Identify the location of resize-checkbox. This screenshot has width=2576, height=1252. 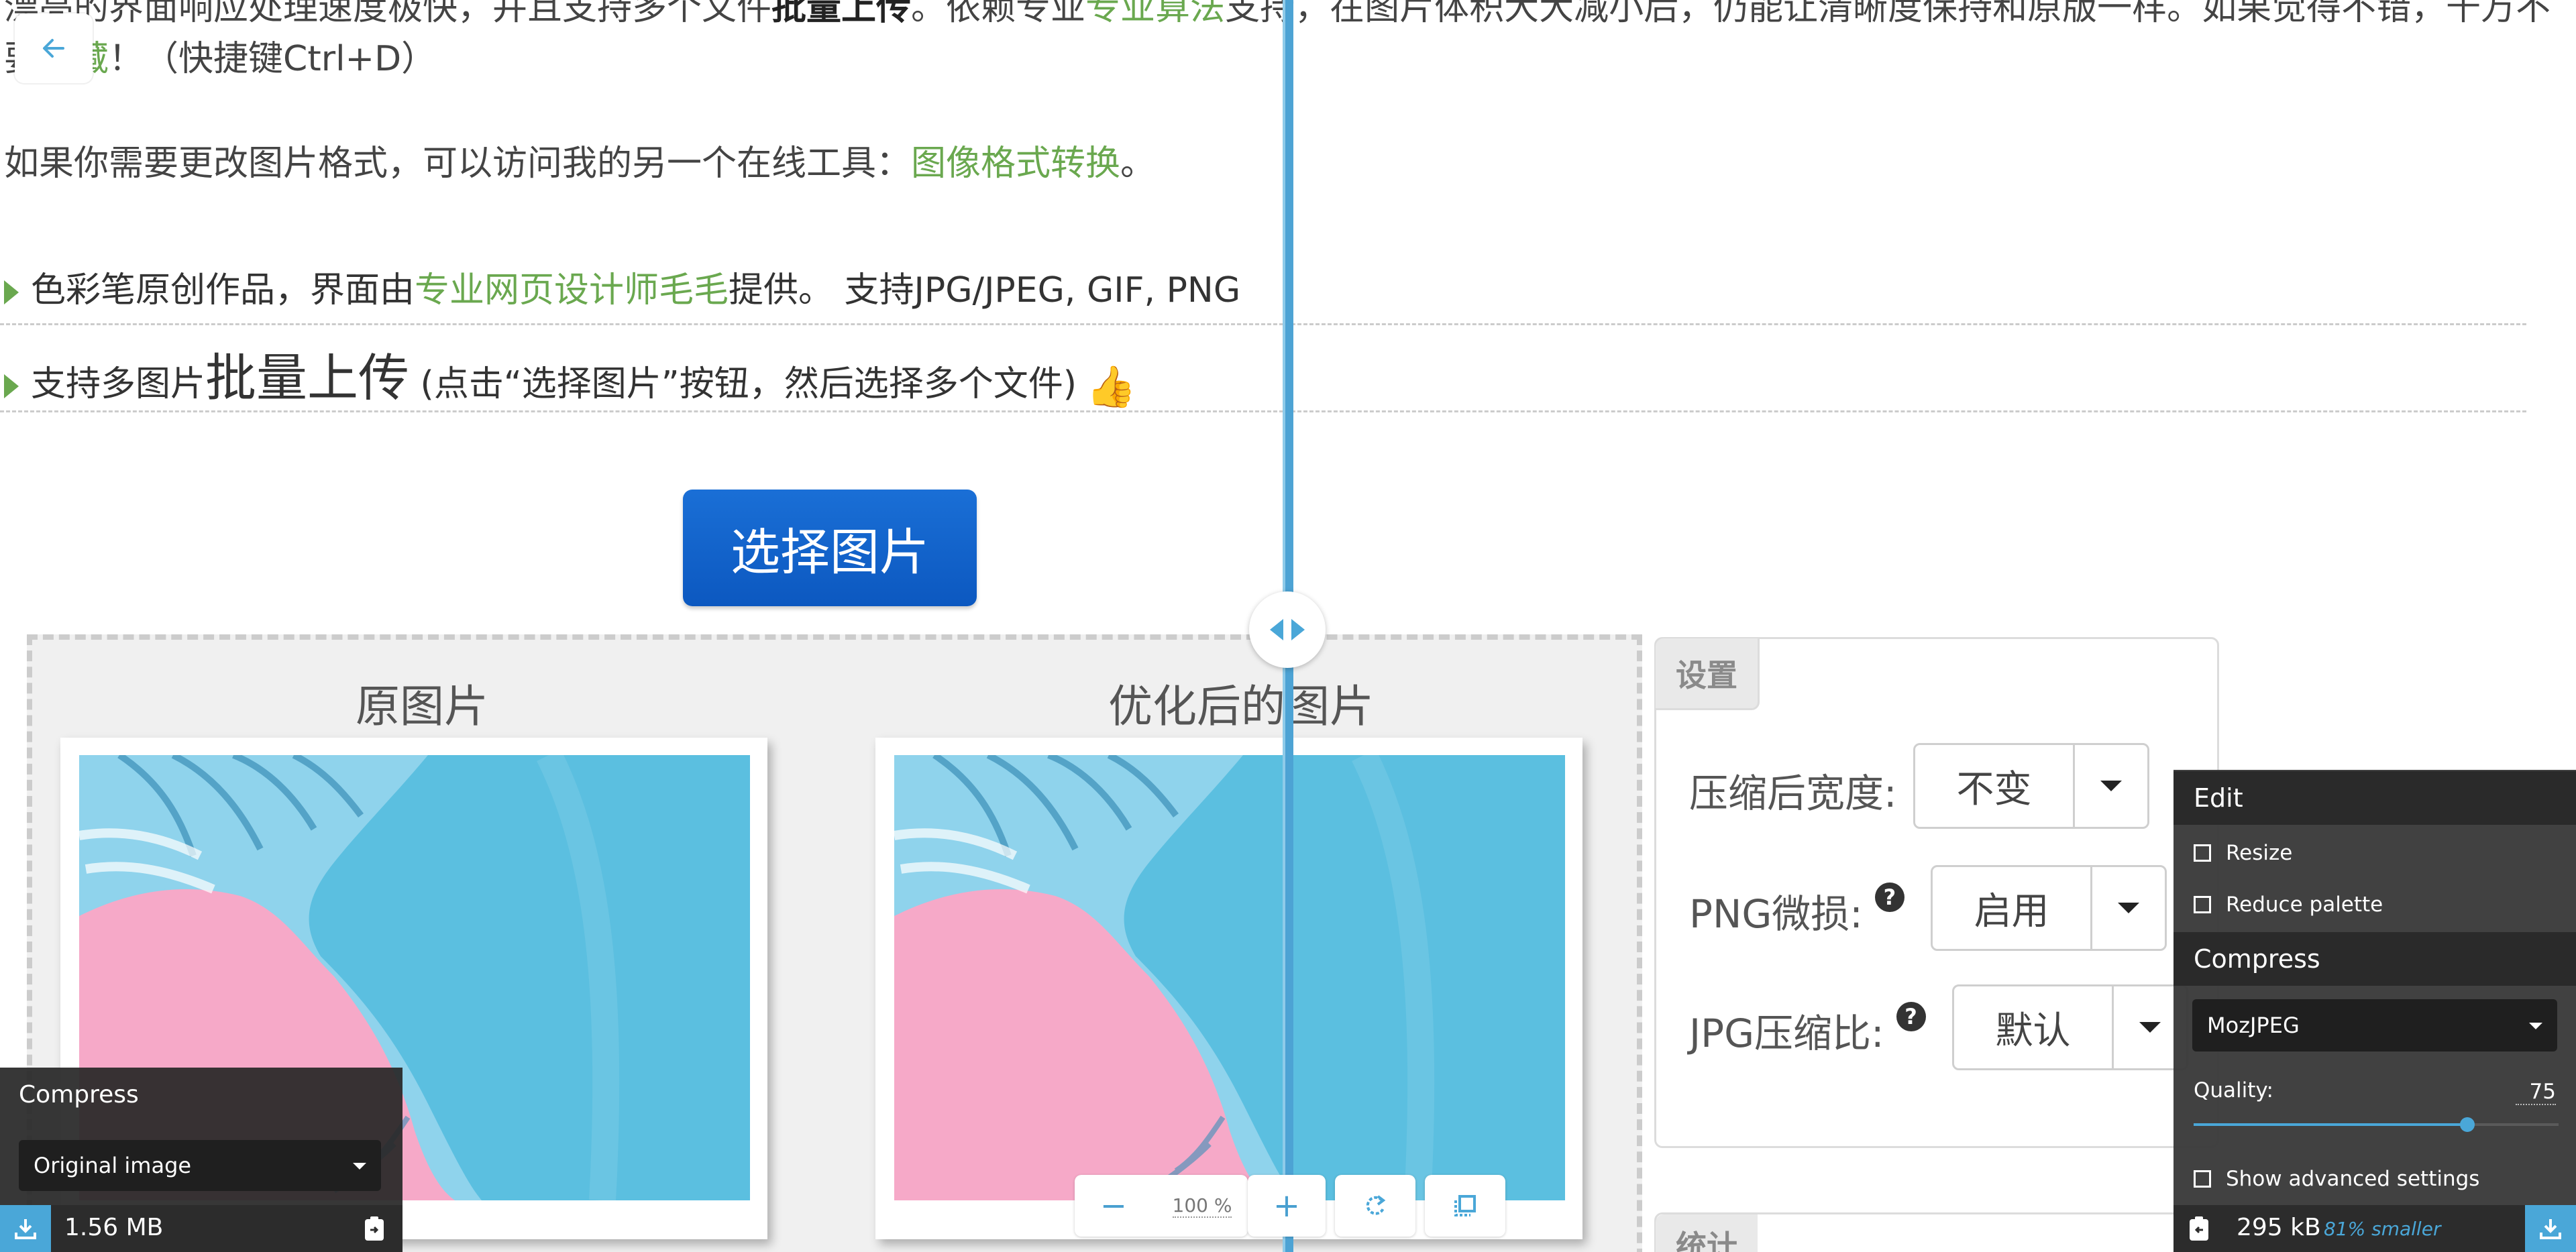
(2202, 853).